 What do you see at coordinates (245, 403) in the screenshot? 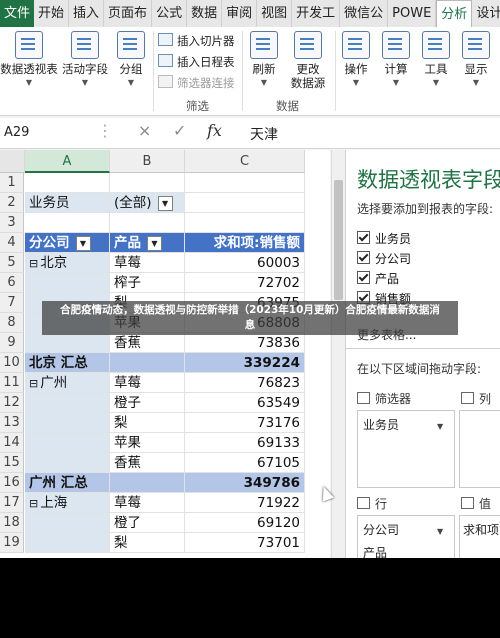
I see `cell-c: 63549` at bounding box center [245, 403].